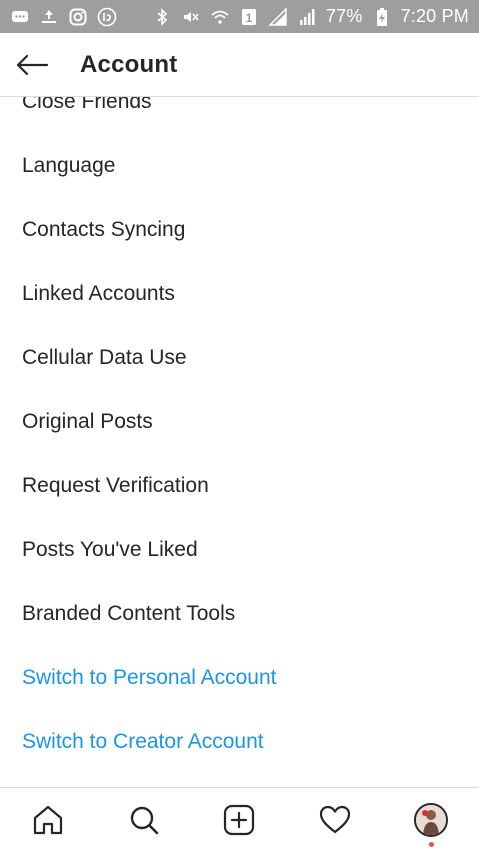 This screenshot has width=479, height=851. Describe the element at coordinates (78, 17) in the screenshot. I see `instagram-icon` at that location.